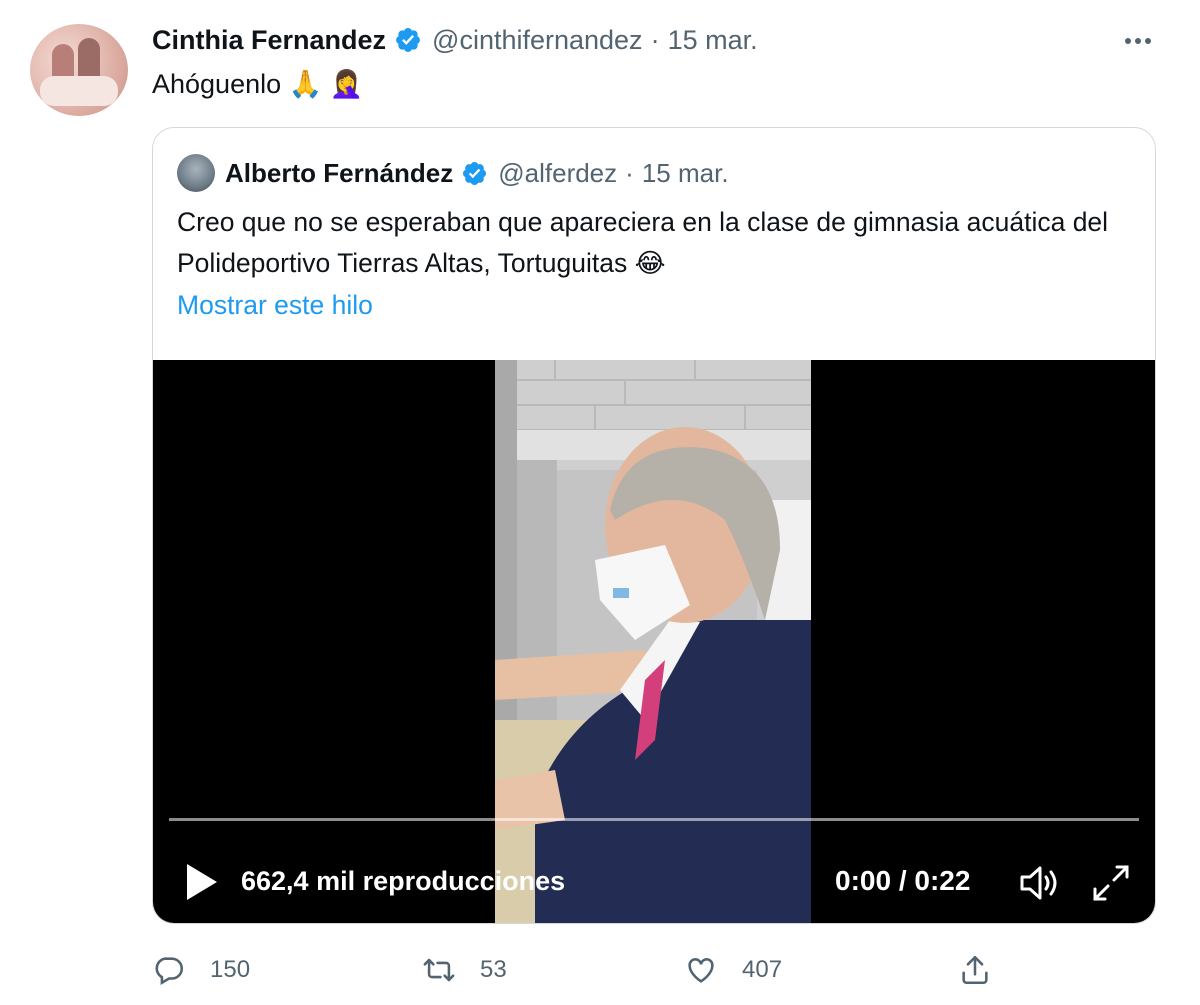  What do you see at coordinates (493, 969) in the screenshot?
I see `retweet-count: 53` at bounding box center [493, 969].